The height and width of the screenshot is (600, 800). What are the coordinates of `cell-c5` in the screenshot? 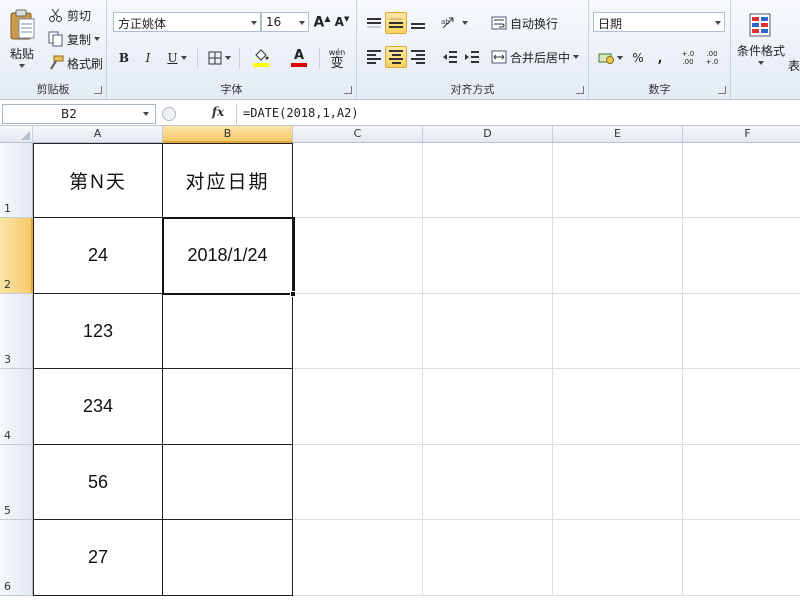 It's located at (358, 482).